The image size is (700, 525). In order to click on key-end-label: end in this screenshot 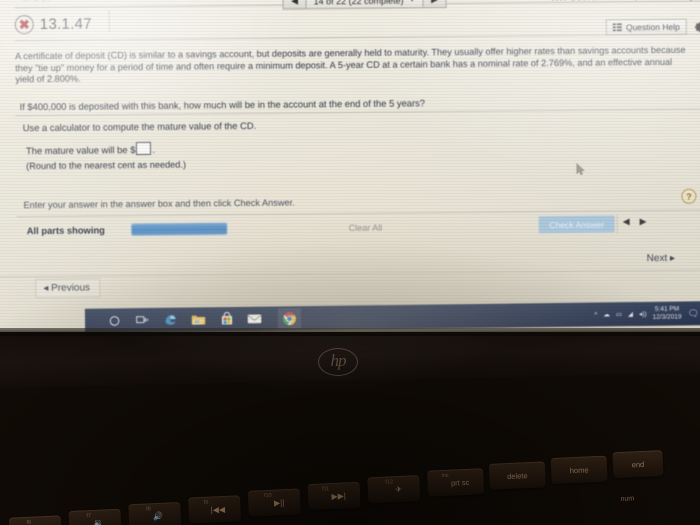, I will do `click(638, 464)`.